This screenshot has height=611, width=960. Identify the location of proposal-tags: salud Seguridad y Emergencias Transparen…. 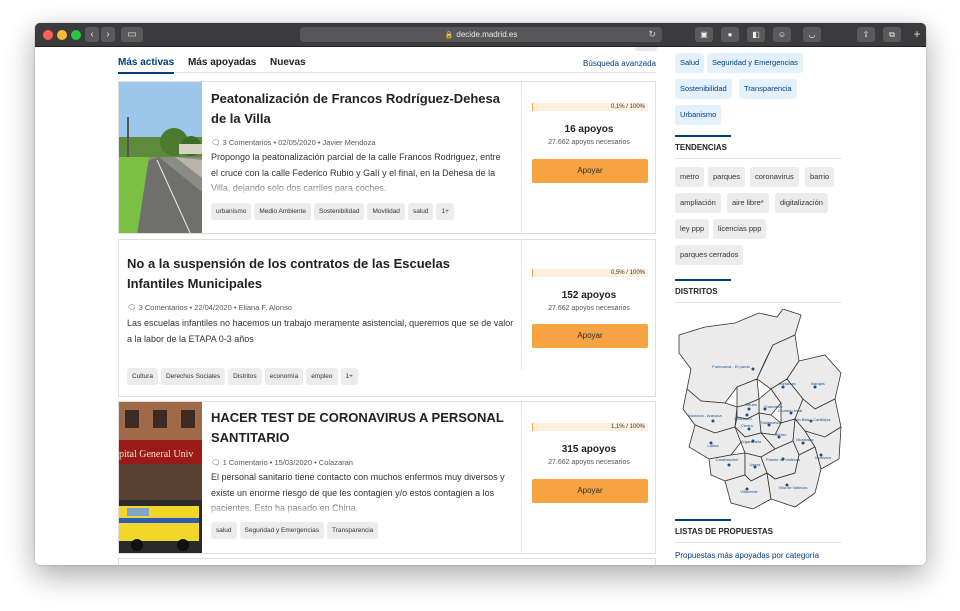
(295, 530).